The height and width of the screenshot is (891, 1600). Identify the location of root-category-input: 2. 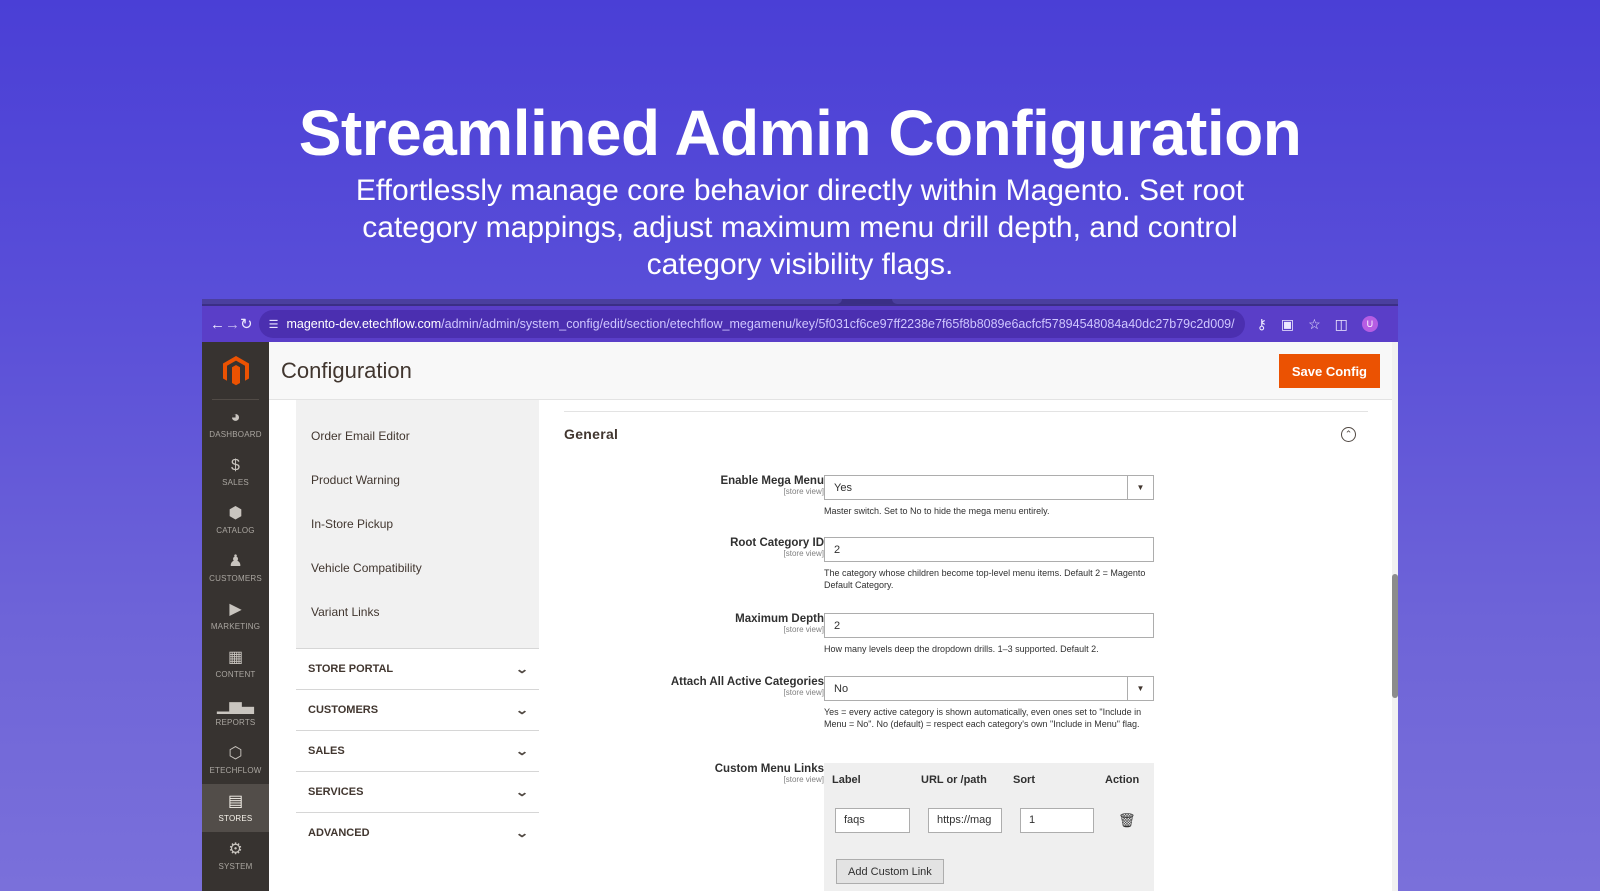
(989, 549).